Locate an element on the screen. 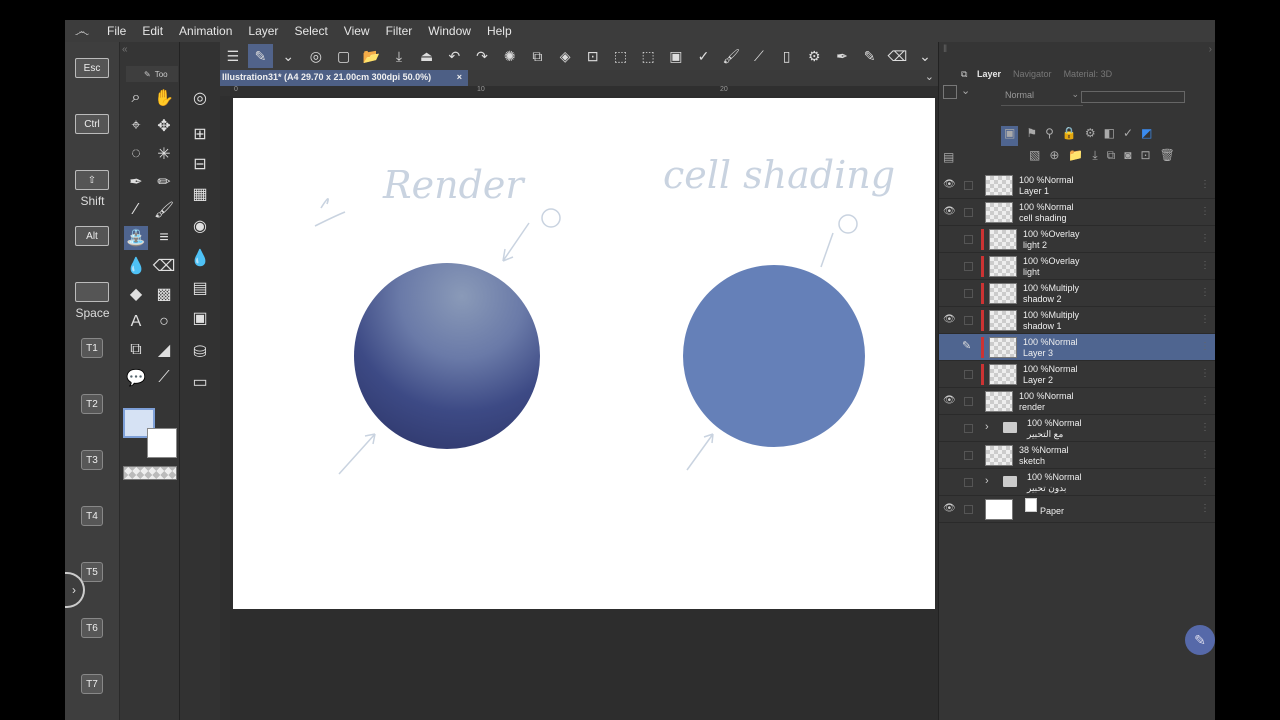 This screenshot has width=1280, height=720. menu-select: Select is located at coordinates (310, 31).